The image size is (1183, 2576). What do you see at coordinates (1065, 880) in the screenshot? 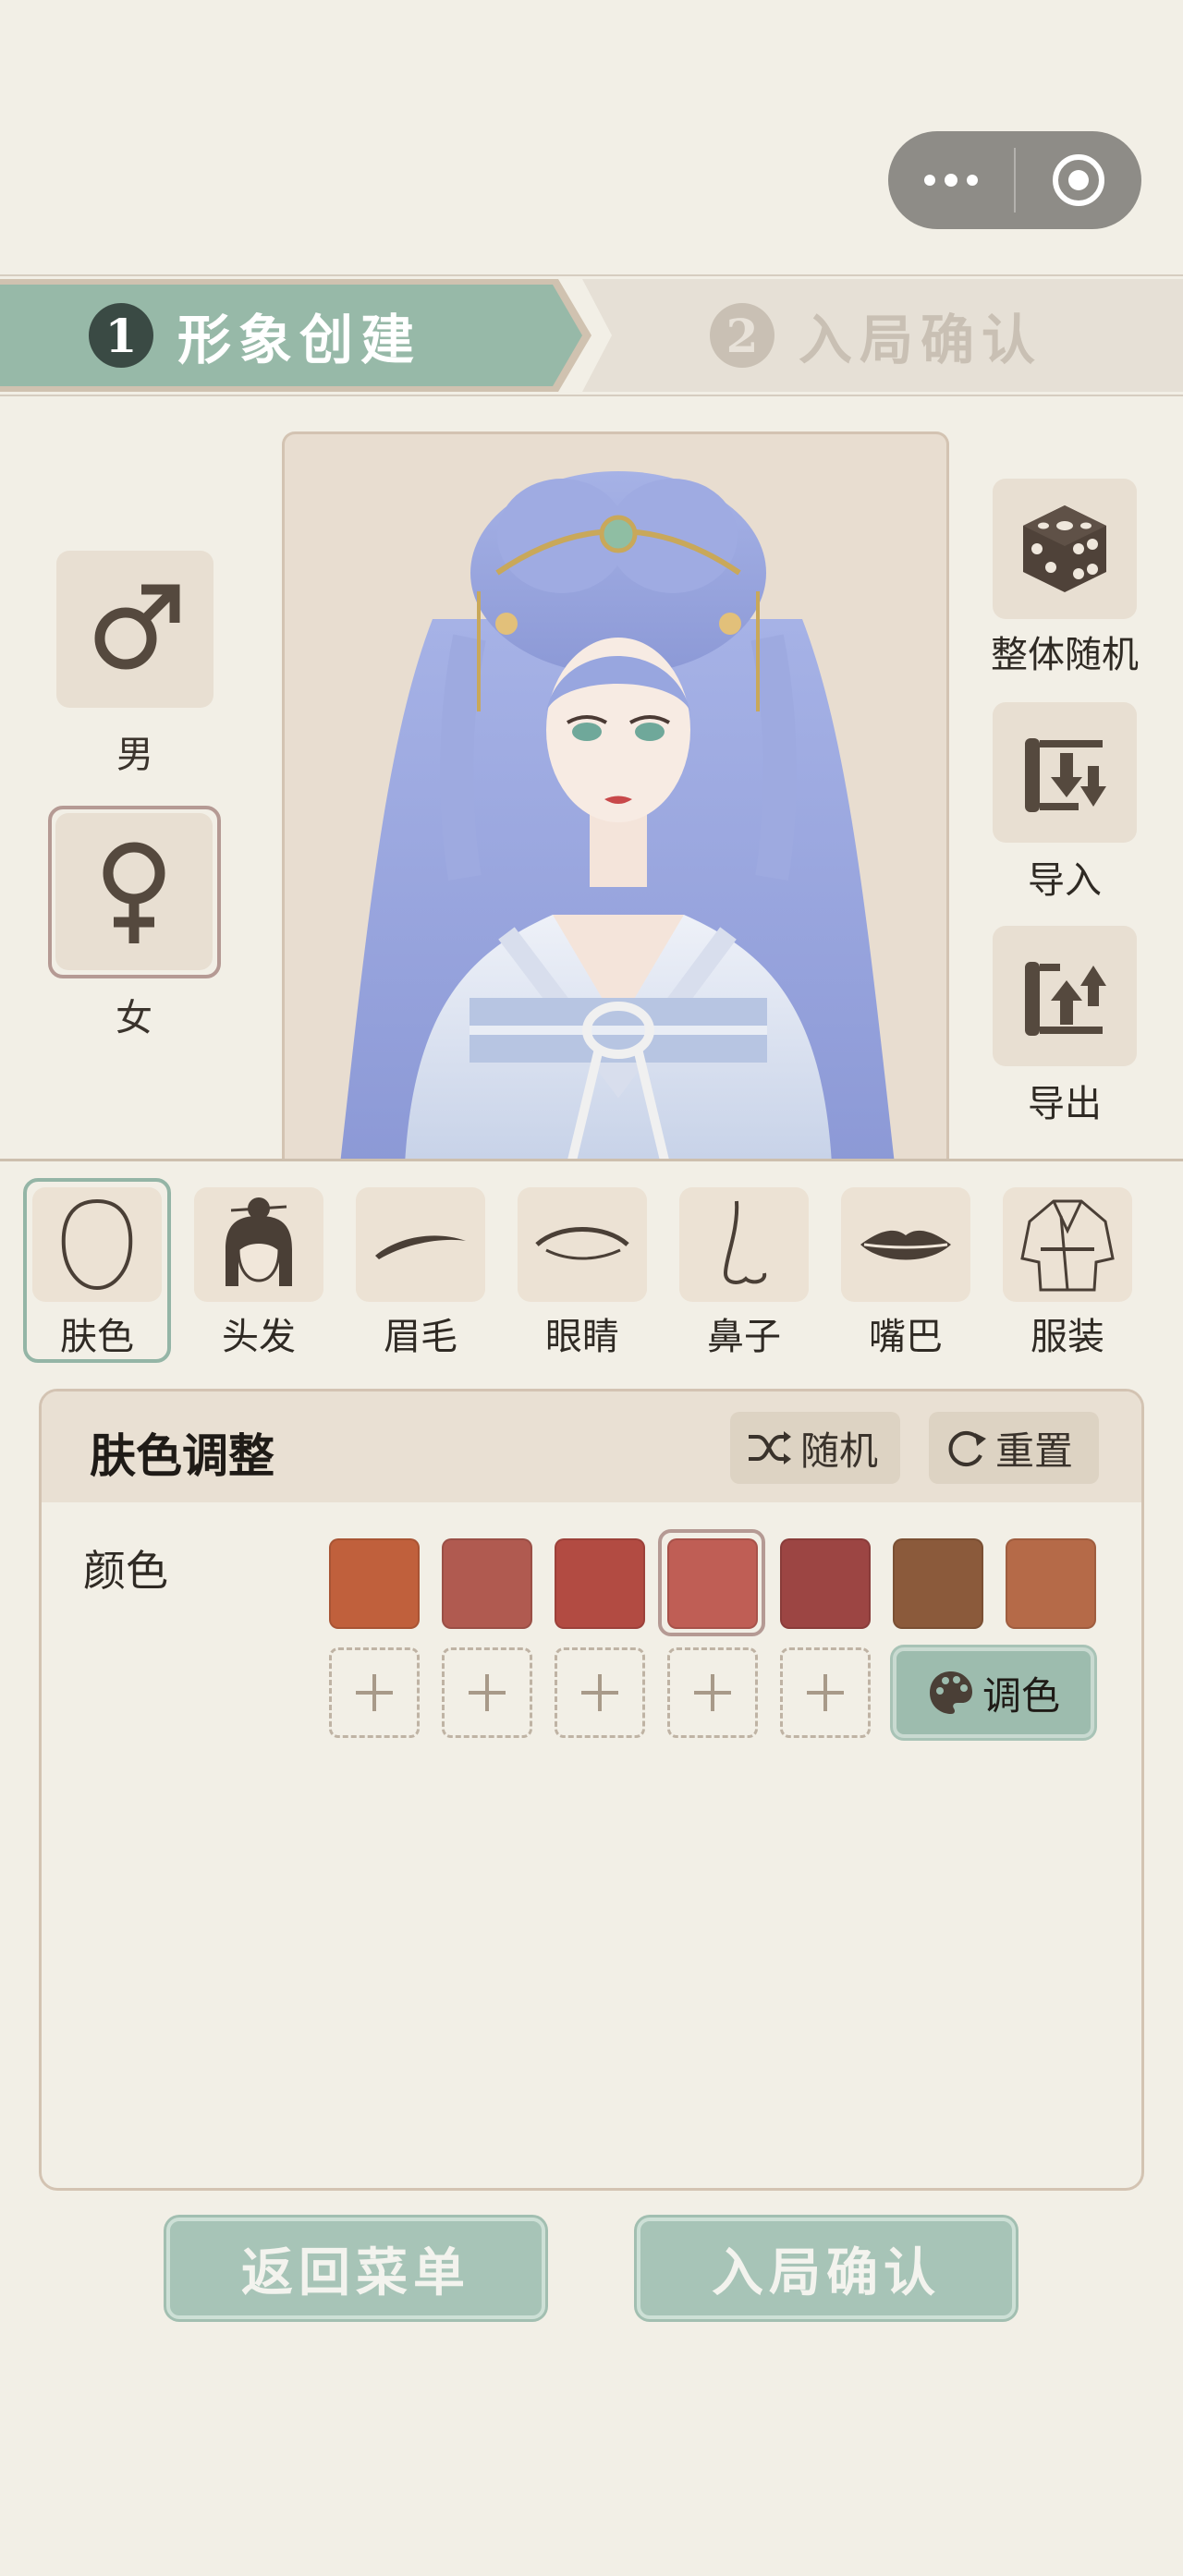
I see `import-label: 导入` at bounding box center [1065, 880].